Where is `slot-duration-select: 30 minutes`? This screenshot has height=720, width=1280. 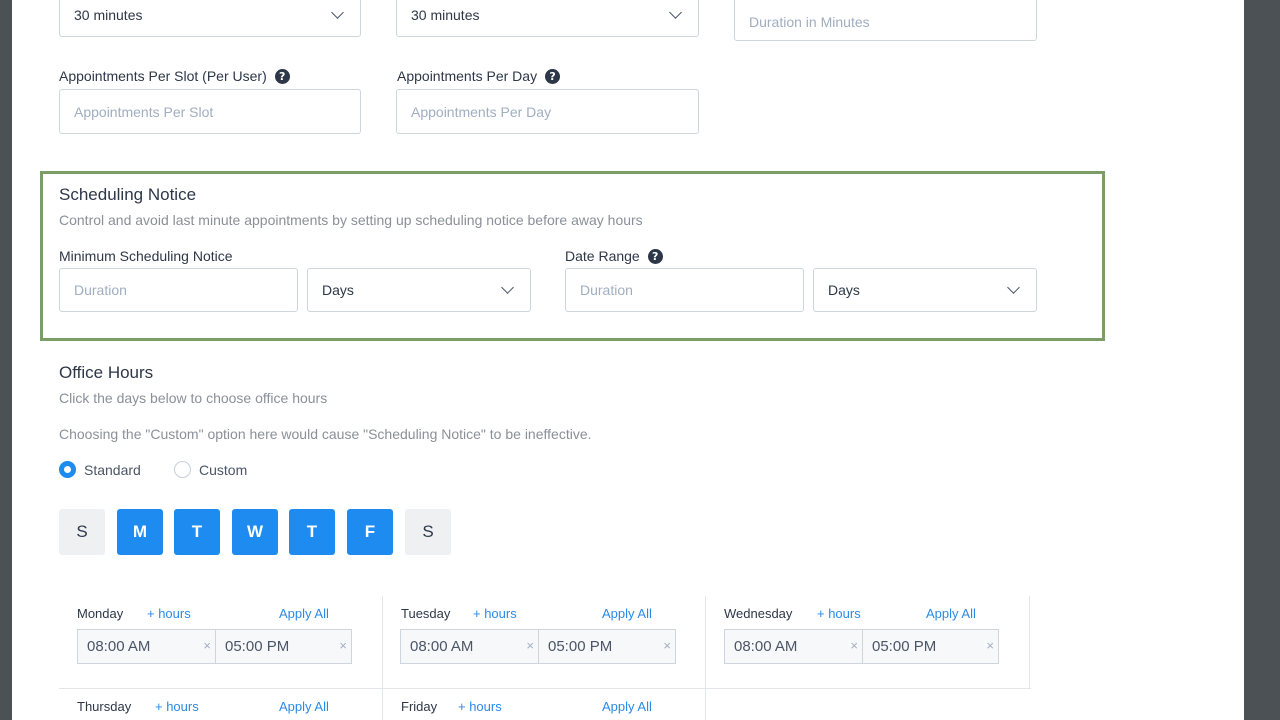 slot-duration-select: 30 minutes is located at coordinates (210, 18).